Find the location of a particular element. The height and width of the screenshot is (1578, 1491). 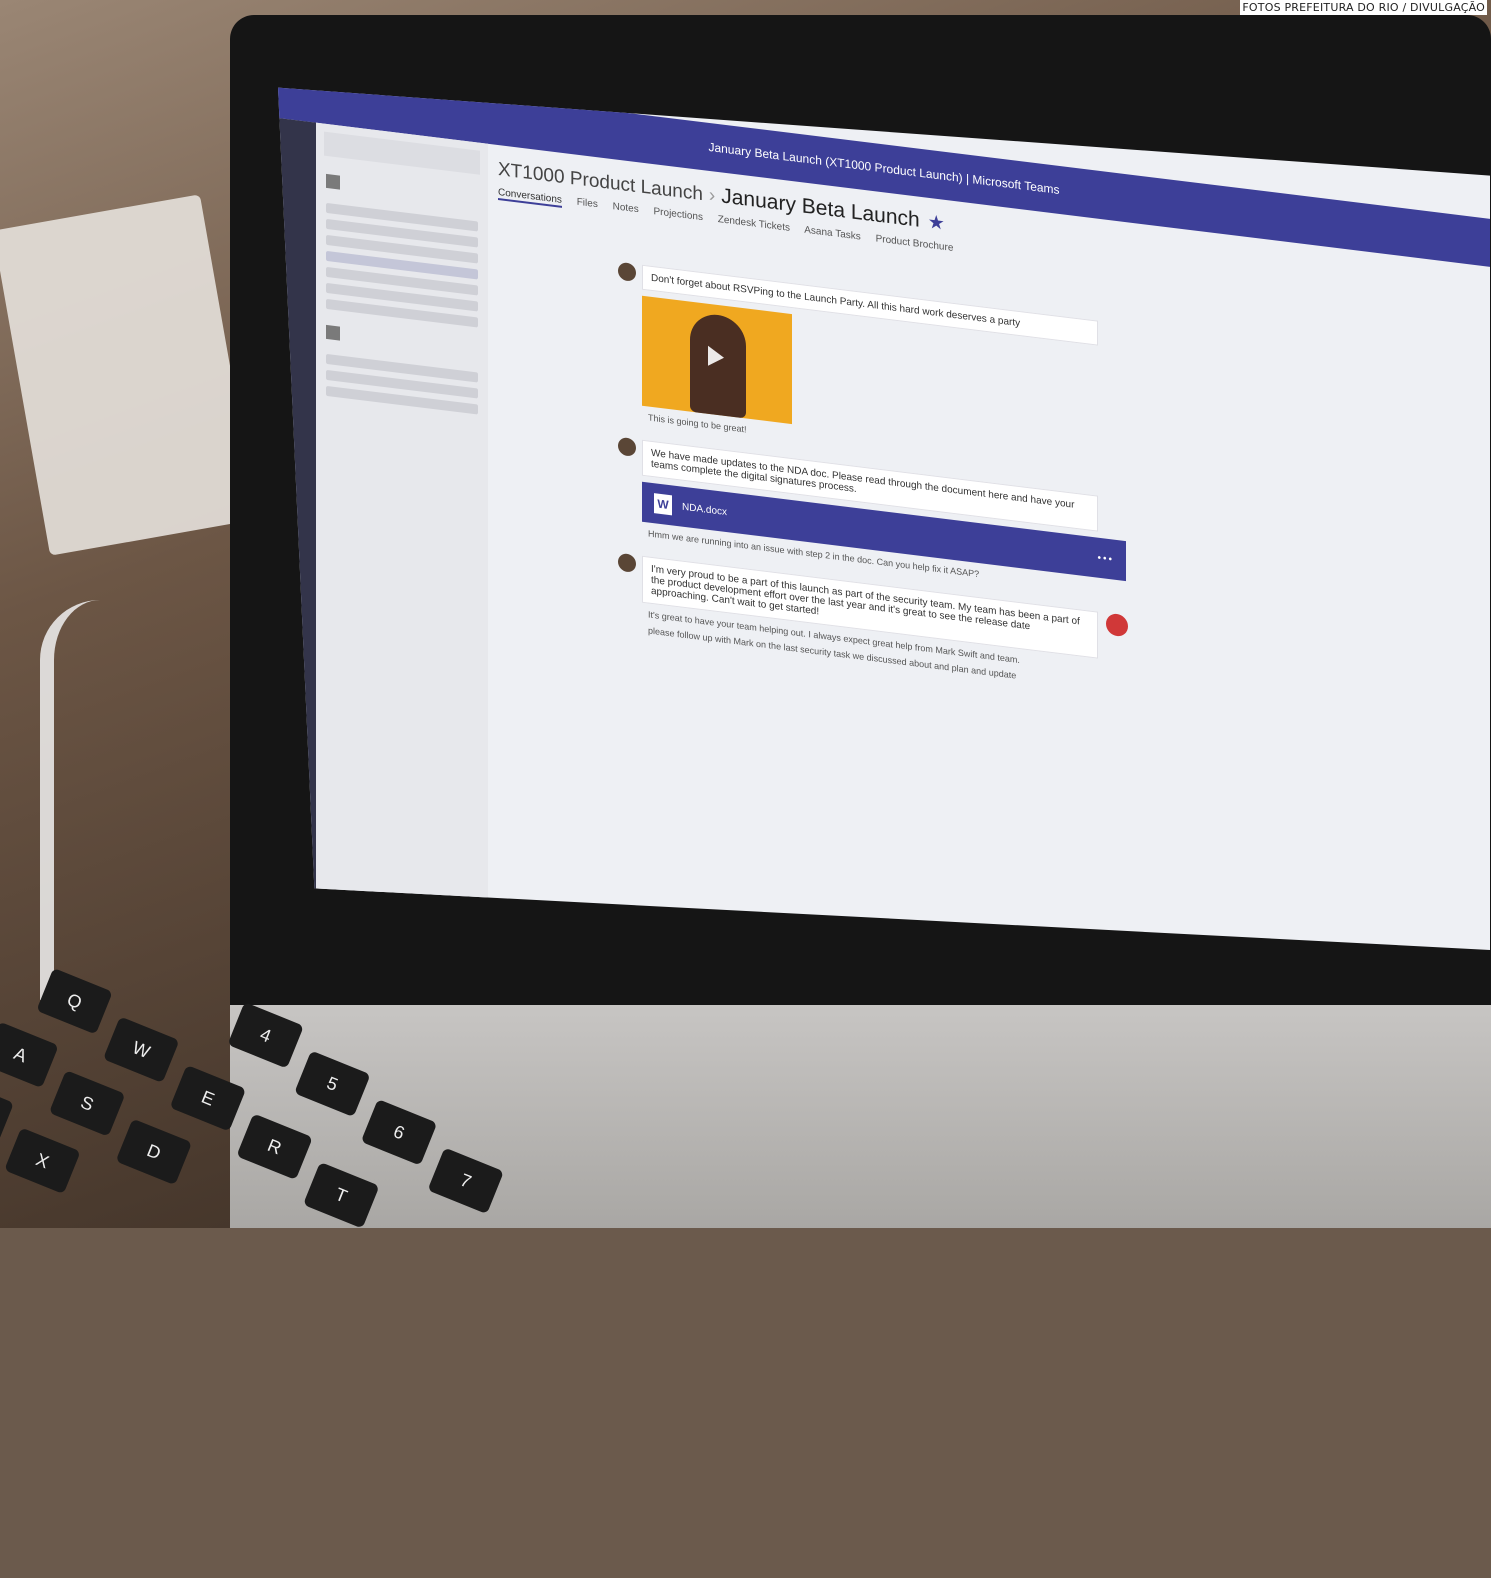

keyboard-key: Q is located at coordinates (74, 1001).